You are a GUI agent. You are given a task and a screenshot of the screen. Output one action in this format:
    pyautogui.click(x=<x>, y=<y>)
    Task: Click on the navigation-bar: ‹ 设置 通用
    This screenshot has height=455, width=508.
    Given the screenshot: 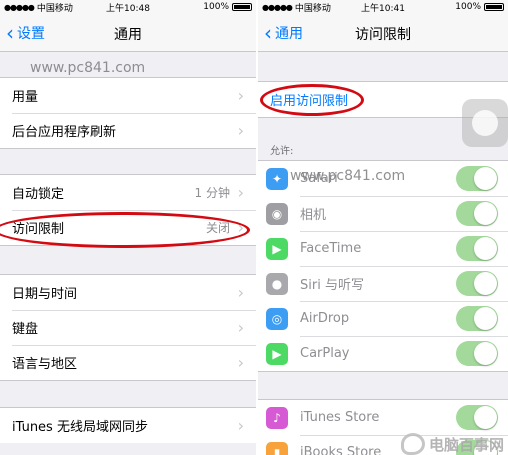 What is the action you would take?
    pyautogui.click(x=128, y=33)
    